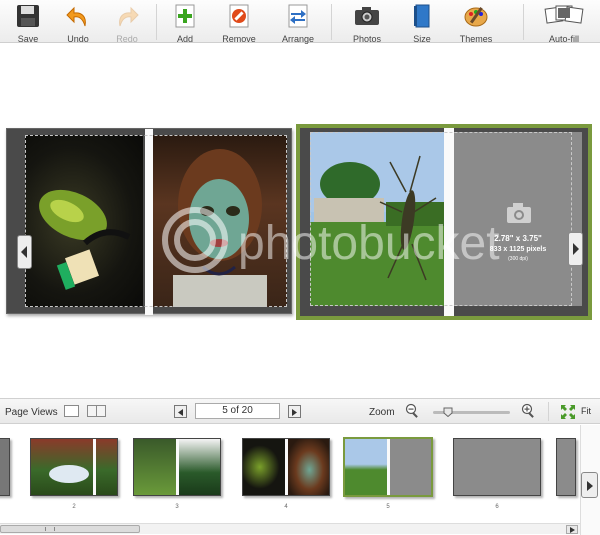 This screenshot has height=535, width=600. What do you see at coordinates (388, 507) in the screenshot?
I see `page-number-5: 5` at bounding box center [388, 507].